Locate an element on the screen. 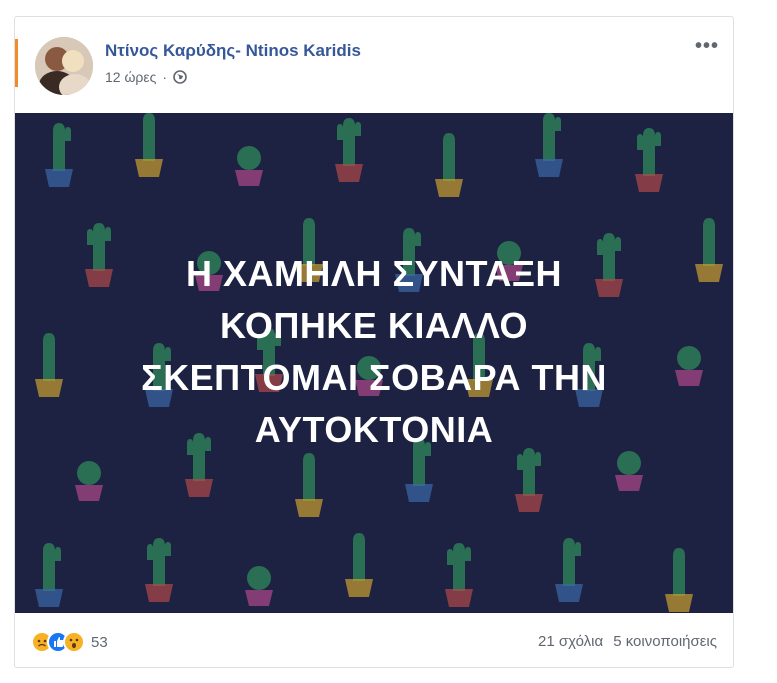 The image size is (777, 683). image-text-line: ΣΚΕΠΤΟΜΑΙ ΣΟΒΑΡΑ ΤΗΝ is located at coordinates (374, 377).